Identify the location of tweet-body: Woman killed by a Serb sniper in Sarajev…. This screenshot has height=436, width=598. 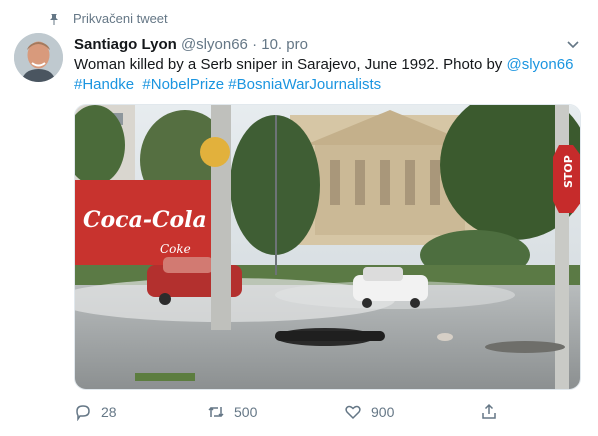
(290, 64).